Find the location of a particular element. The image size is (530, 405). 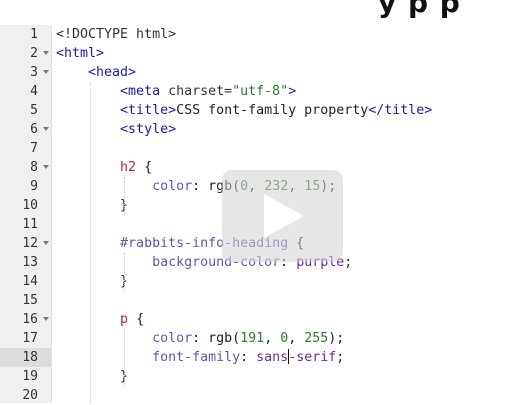

code-token: <style> is located at coordinates (148, 129).